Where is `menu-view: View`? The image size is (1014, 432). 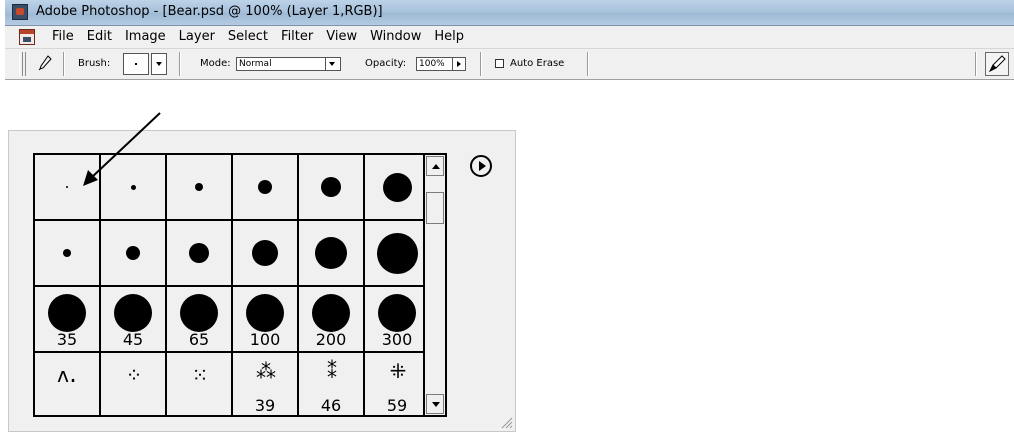 menu-view: View is located at coordinates (341, 37).